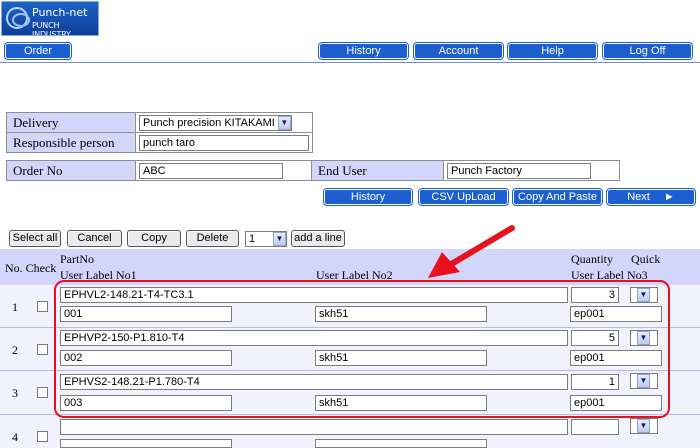 The height and width of the screenshot is (448, 700). What do you see at coordinates (350, 62) in the screenshot?
I see `nav-divider` at bounding box center [350, 62].